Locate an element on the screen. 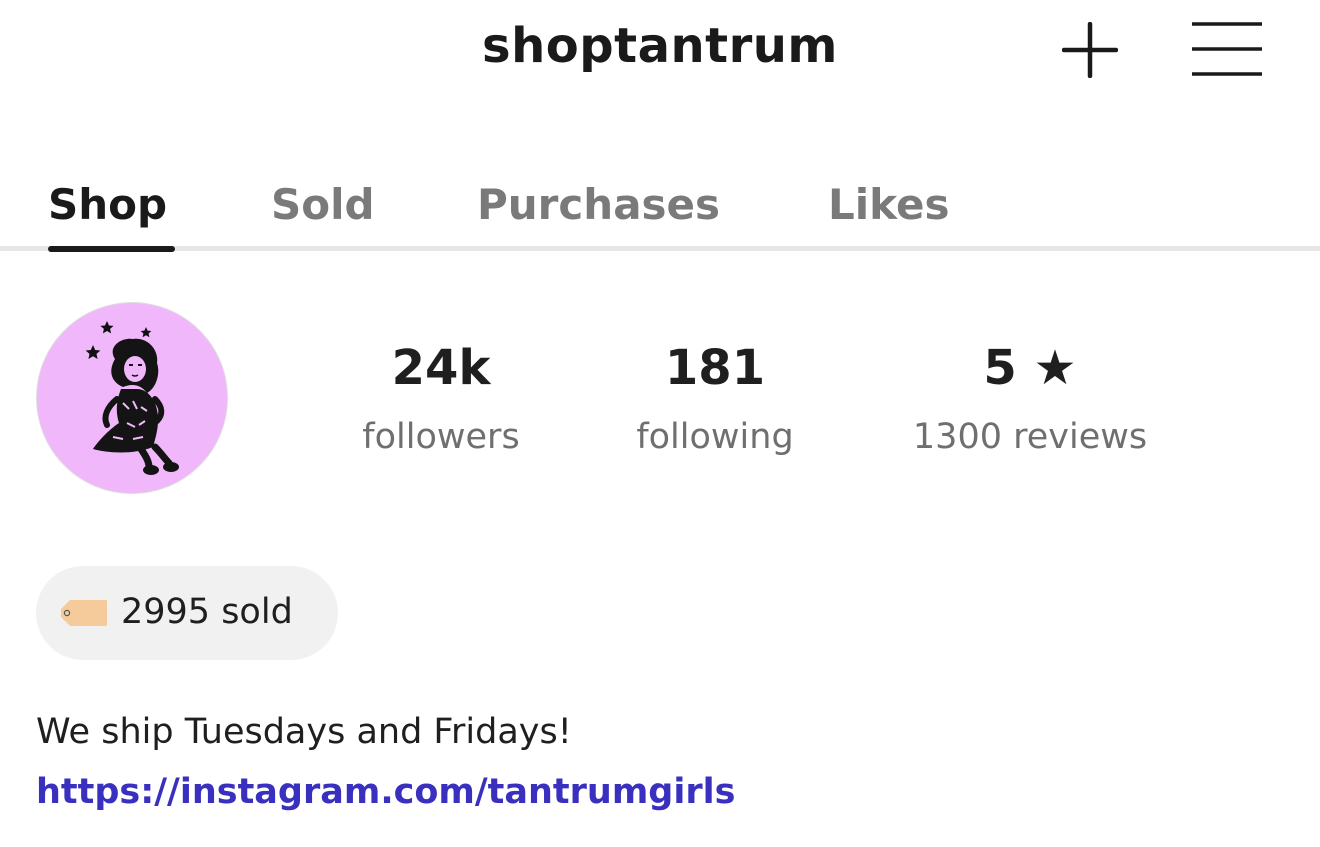  reviews-label: 1300 reviews is located at coordinates (1030, 437).